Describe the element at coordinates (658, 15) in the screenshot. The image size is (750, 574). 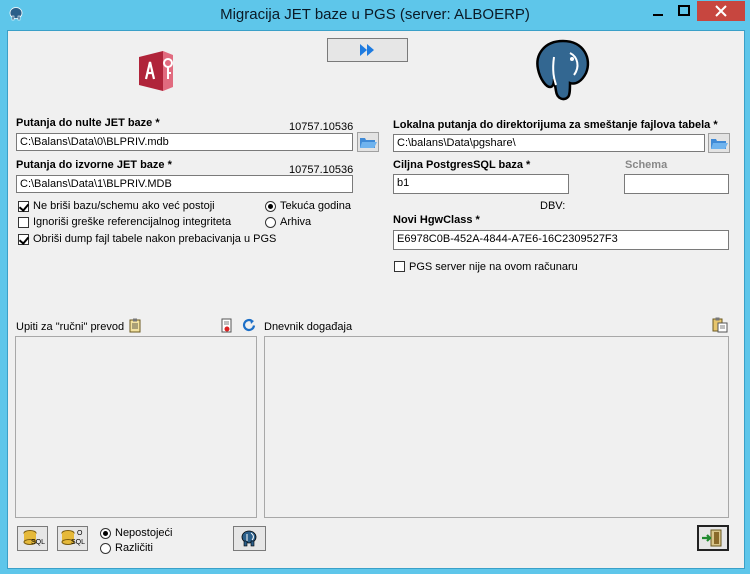
I see `minimize-icon` at that location.